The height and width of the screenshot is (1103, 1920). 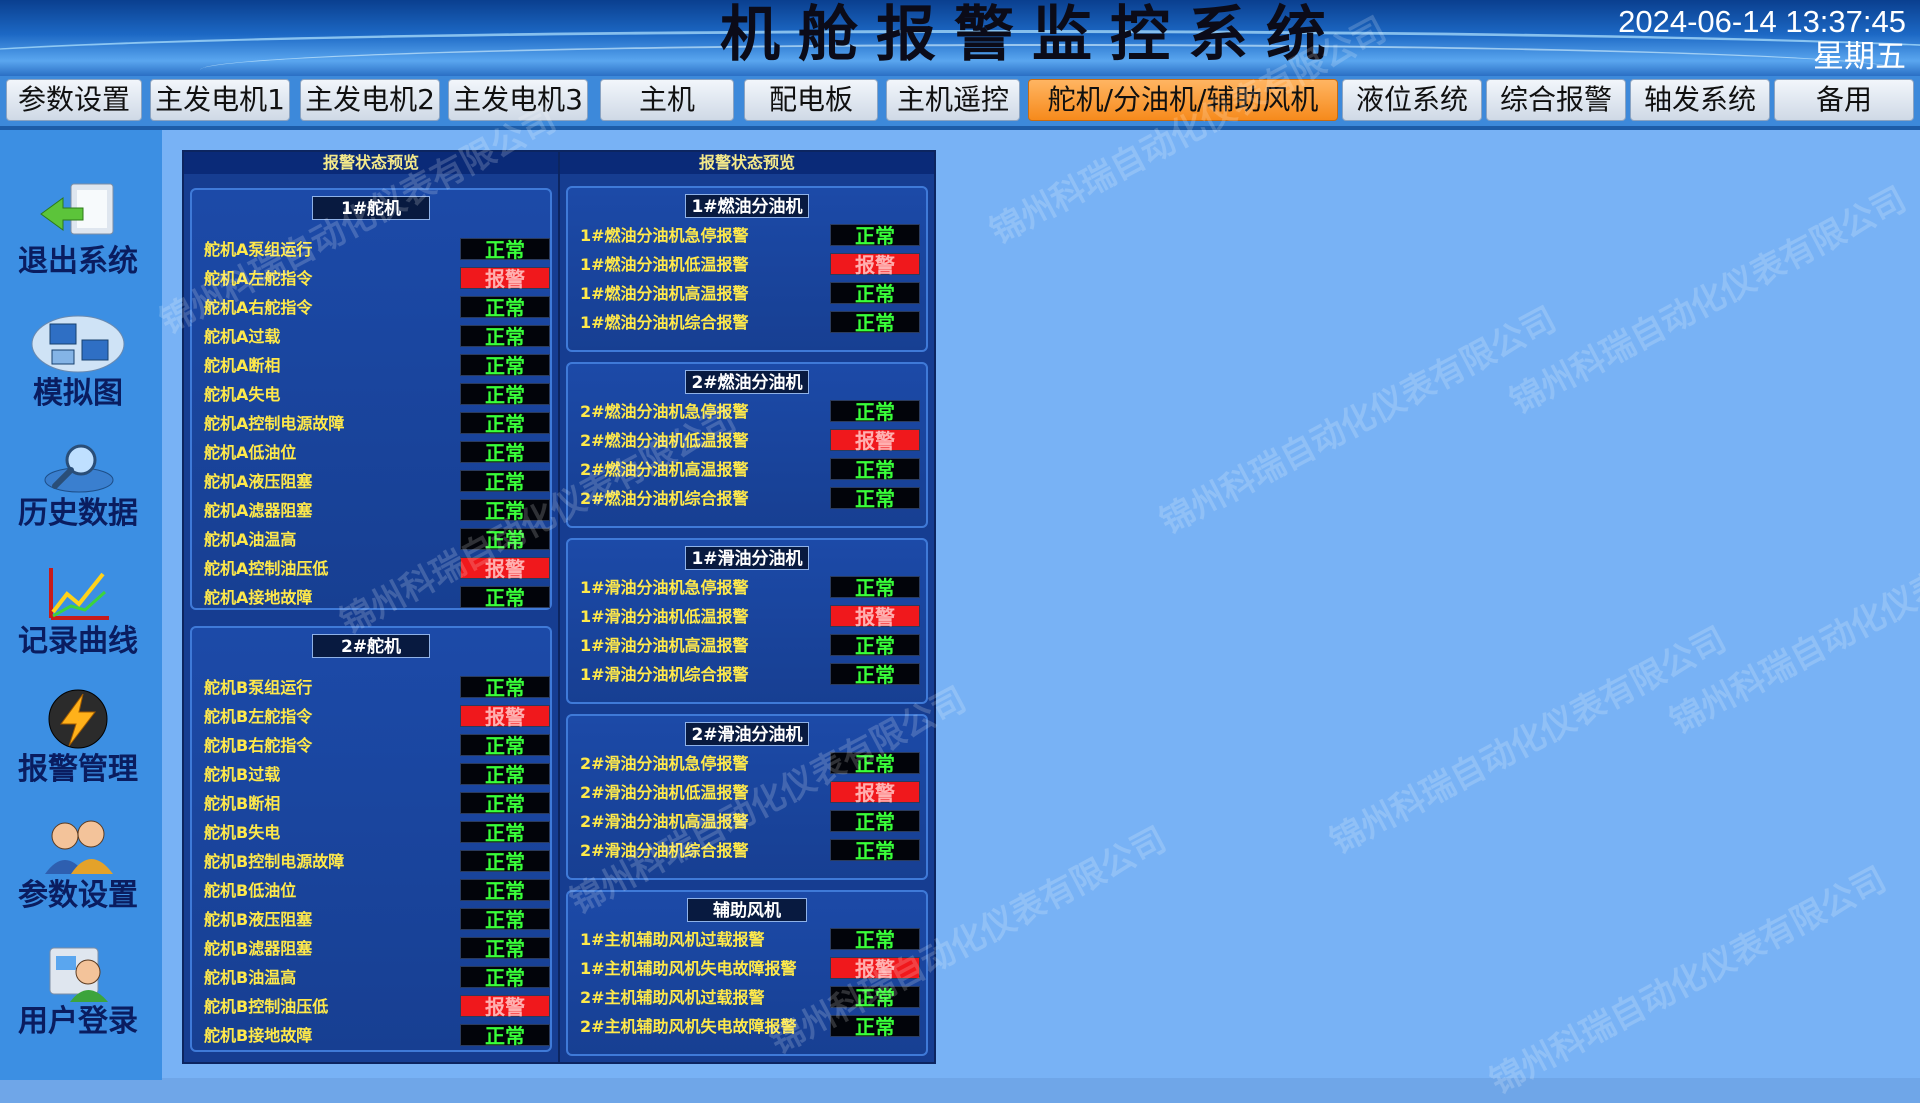 I want to click on alarm-point-name: 舵机A断相, so click(x=242, y=365).